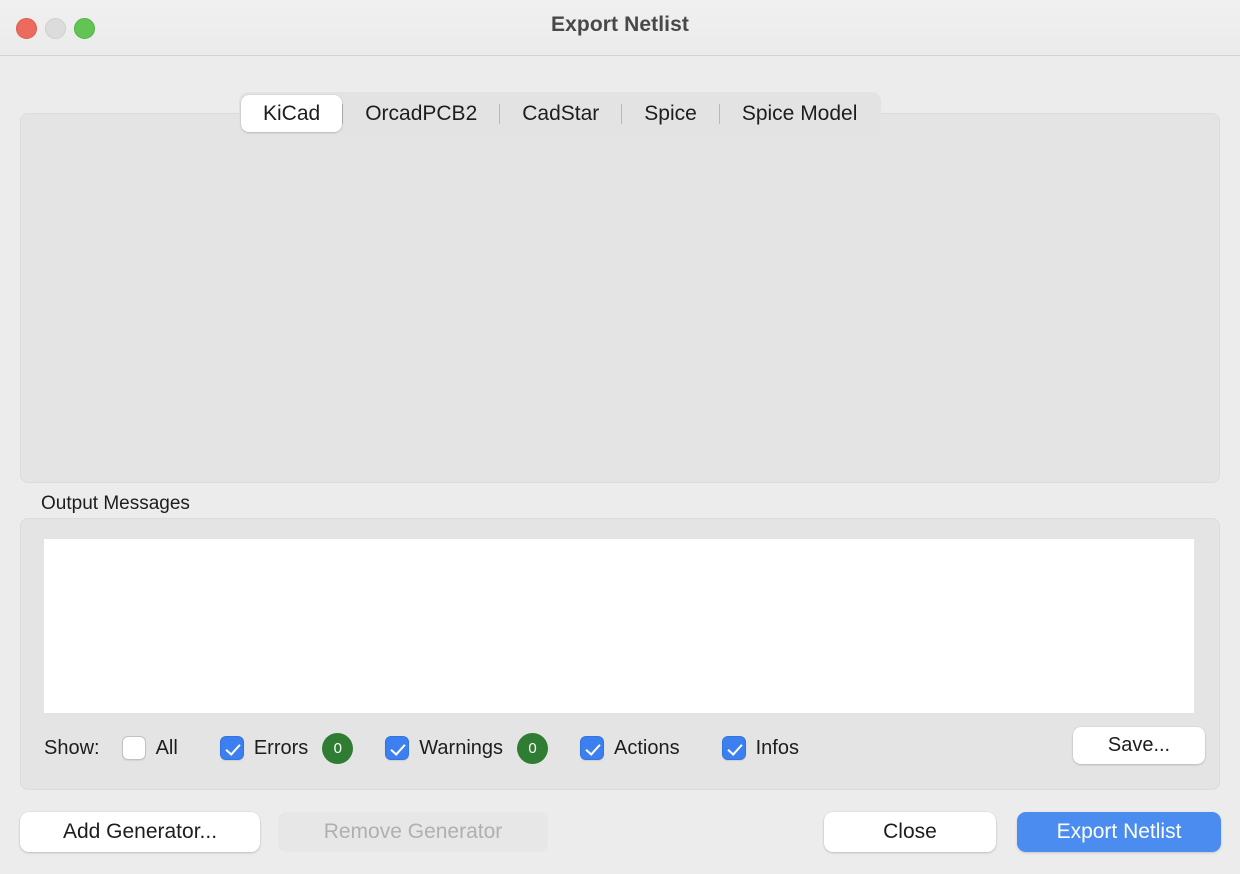  What do you see at coordinates (133, 748) in the screenshot?
I see `checkbox-all` at bounding box center [133, 748].